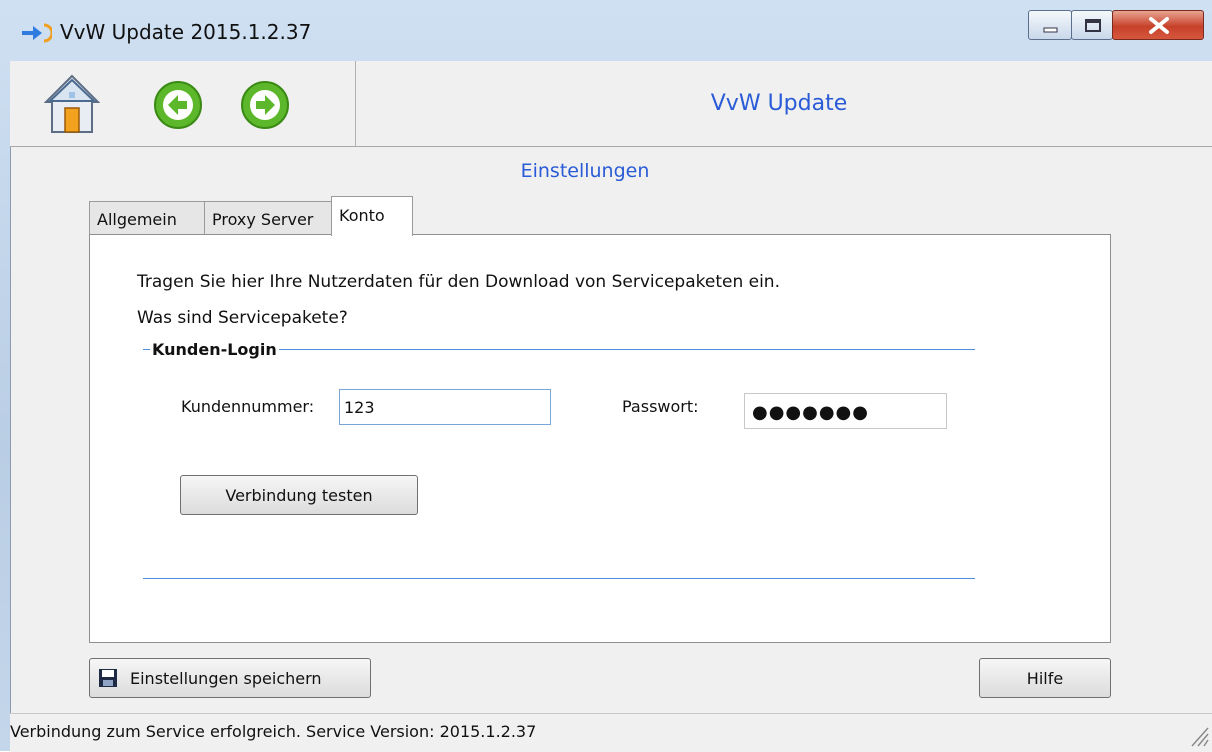  I want to click on home-icon, so click(72, 104).